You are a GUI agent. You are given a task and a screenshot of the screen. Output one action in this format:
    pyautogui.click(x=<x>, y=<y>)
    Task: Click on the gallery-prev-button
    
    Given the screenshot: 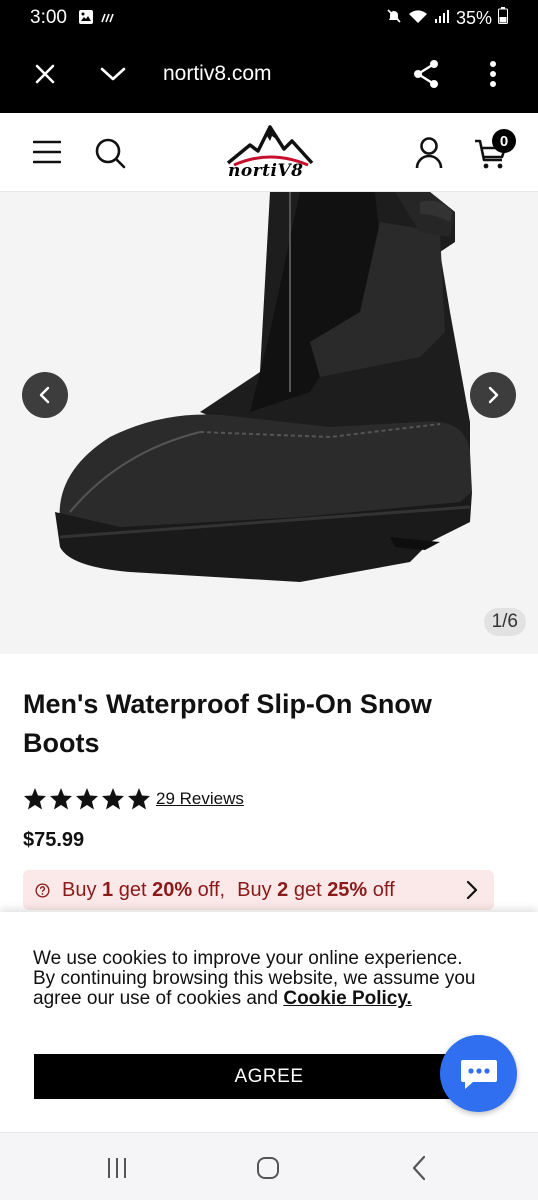 What is the action you would take?
    pyautogui.click(x=45, y=395)
    